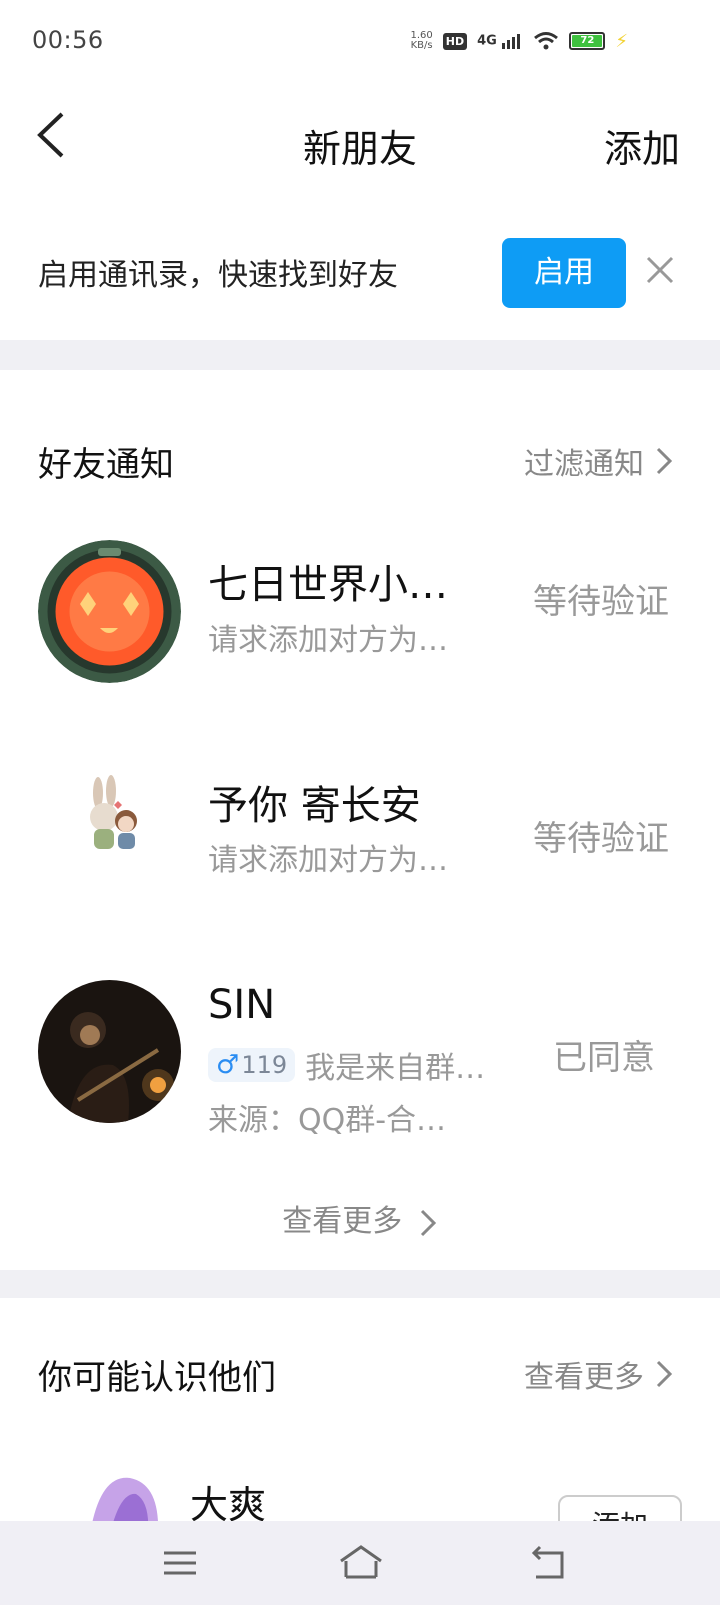 This screenshot has width=720, height=1605. I want to click on male-icon: ♂, so click(228, 1065).